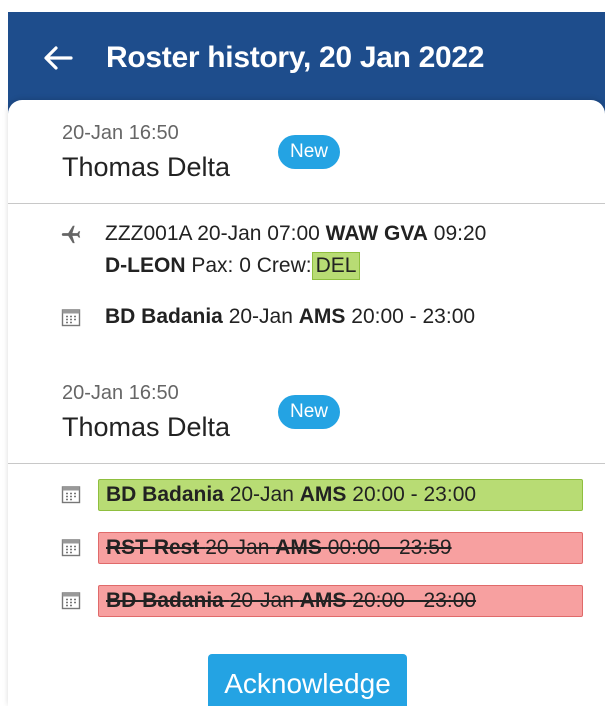  What do you see at coordinates (258, 233) in the screenshot?
I see `flight-datetime: 20-Jan 07:00` at bounding box center [258, 233].